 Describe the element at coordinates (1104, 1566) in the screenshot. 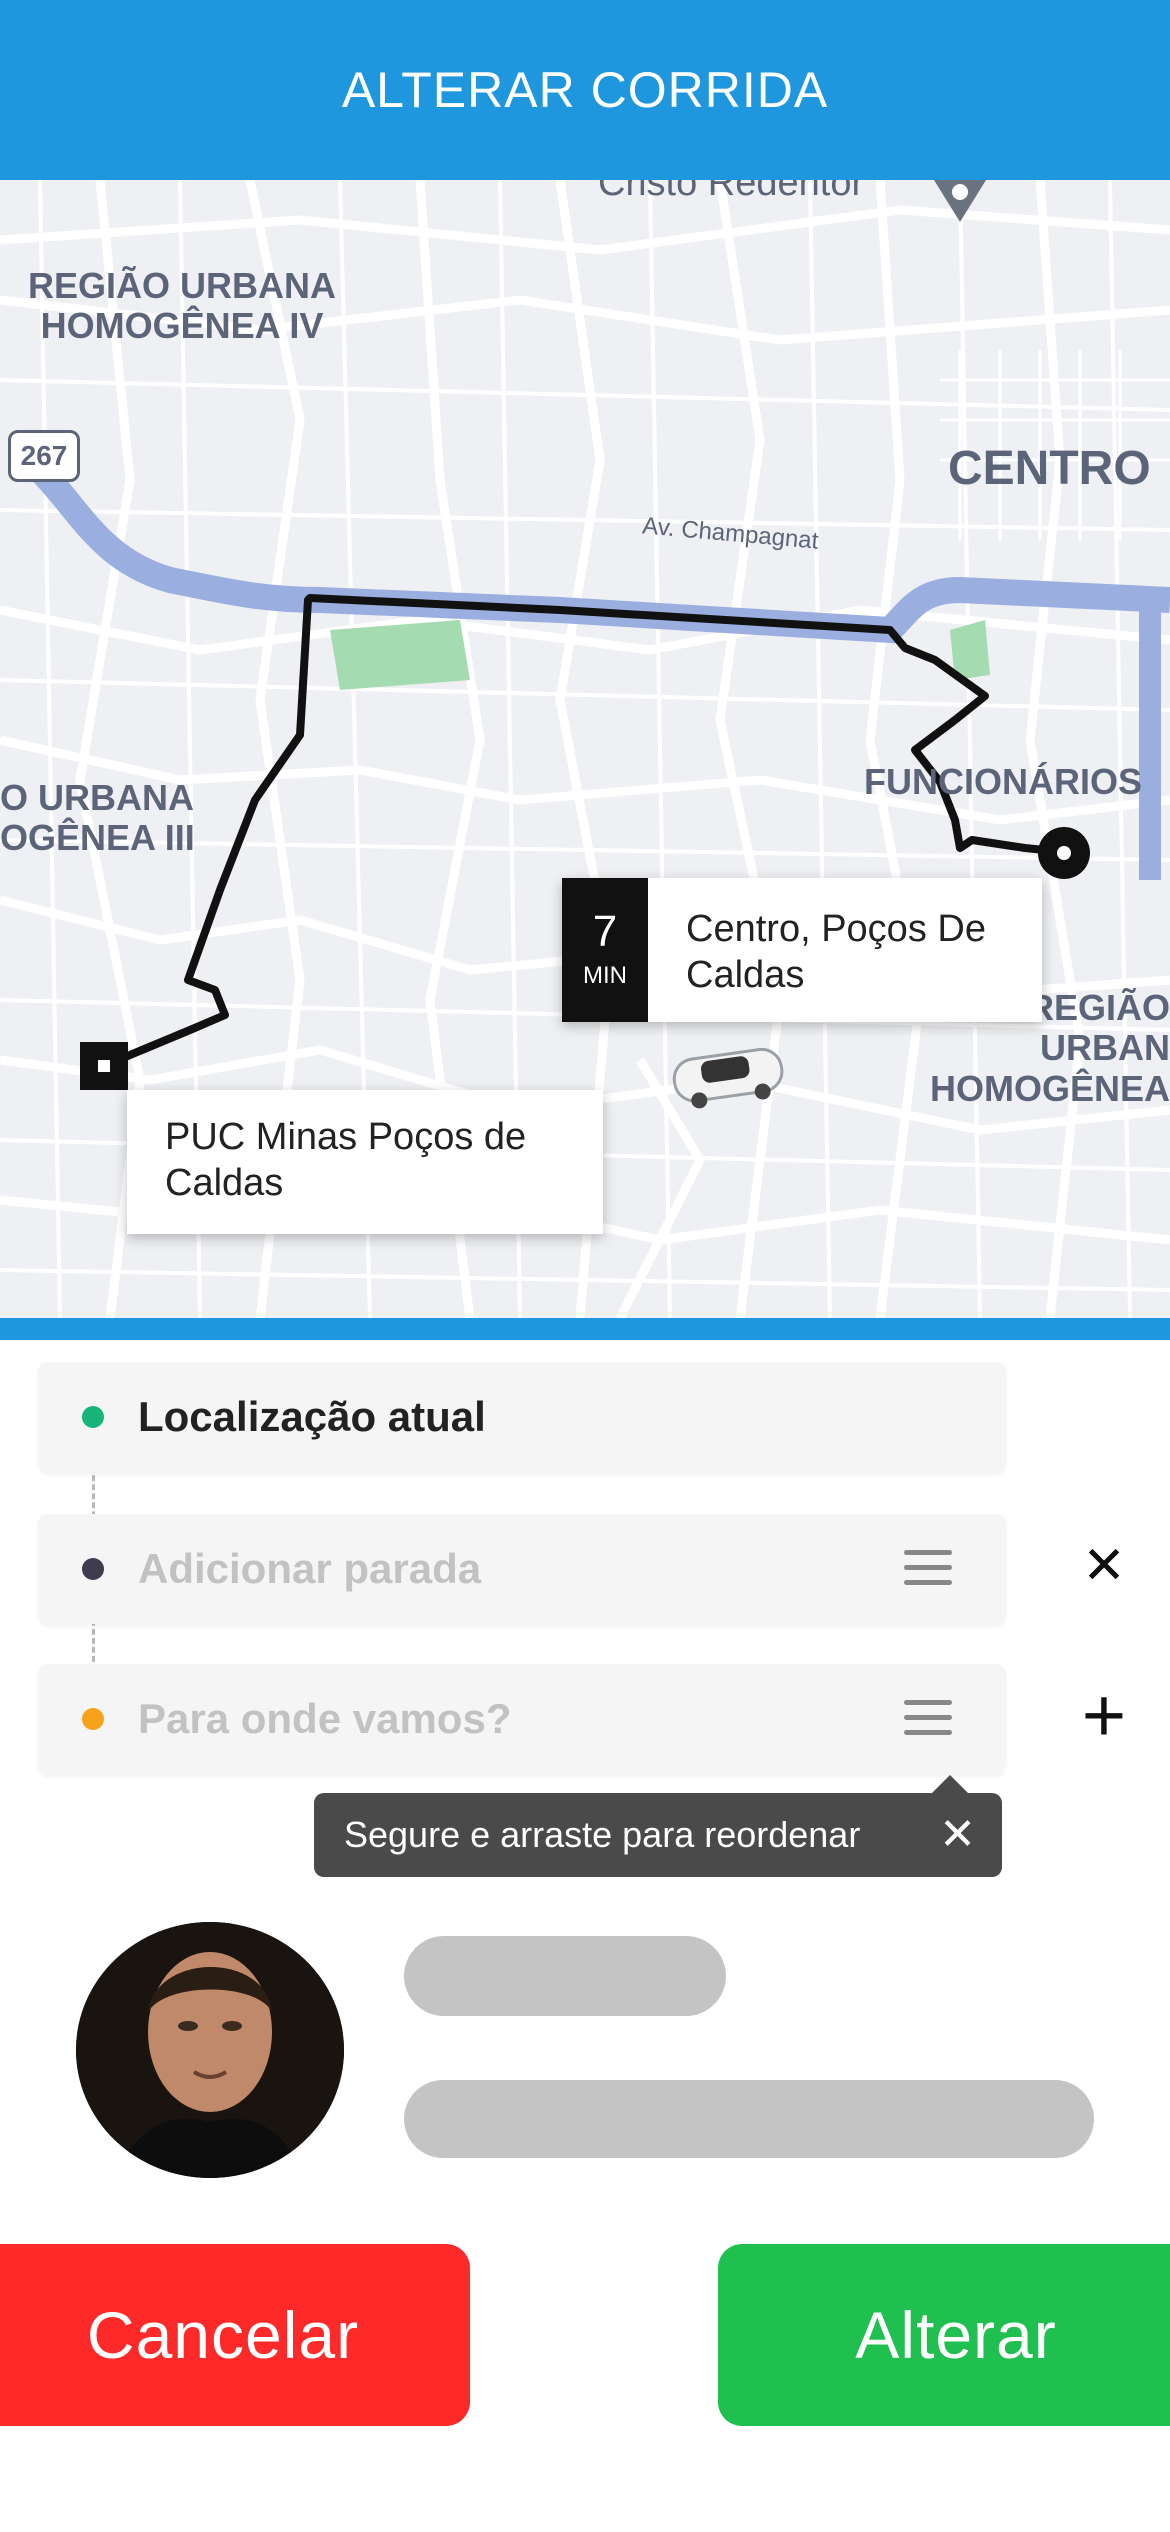

I see `remove-stop-close-icon: ✕` at that location.